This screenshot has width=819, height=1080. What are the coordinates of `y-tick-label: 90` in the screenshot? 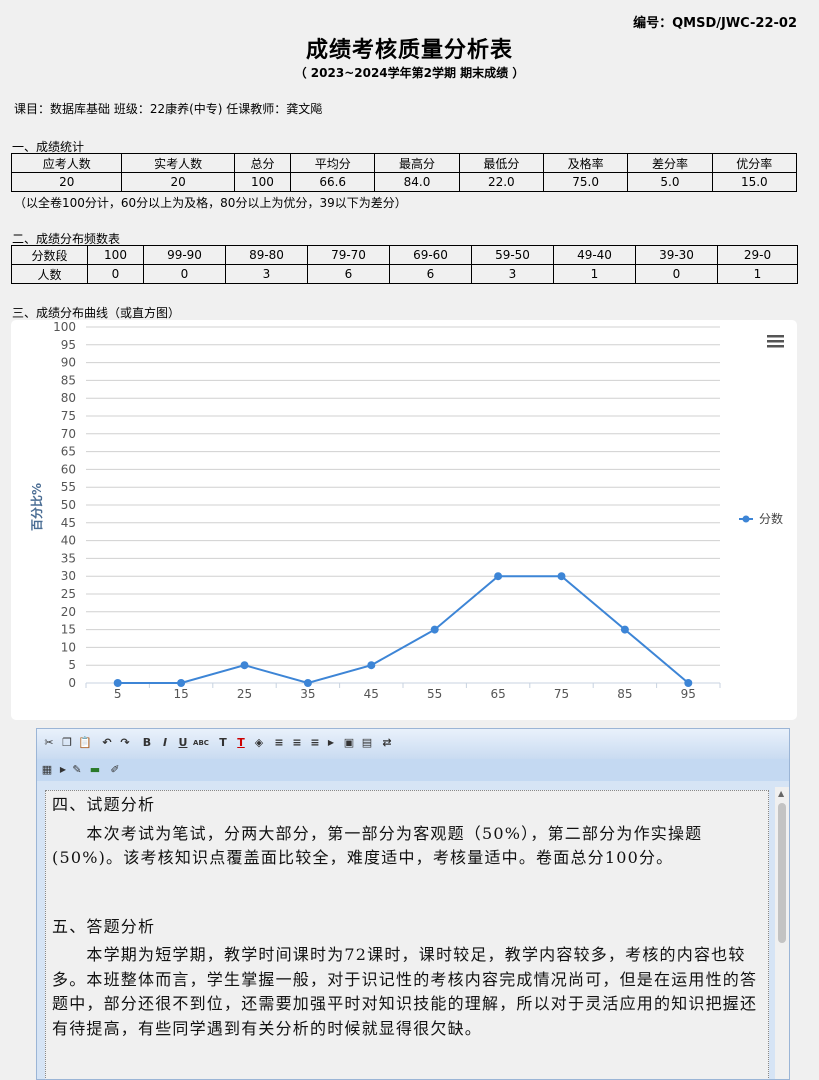 It's located at (68, 363).